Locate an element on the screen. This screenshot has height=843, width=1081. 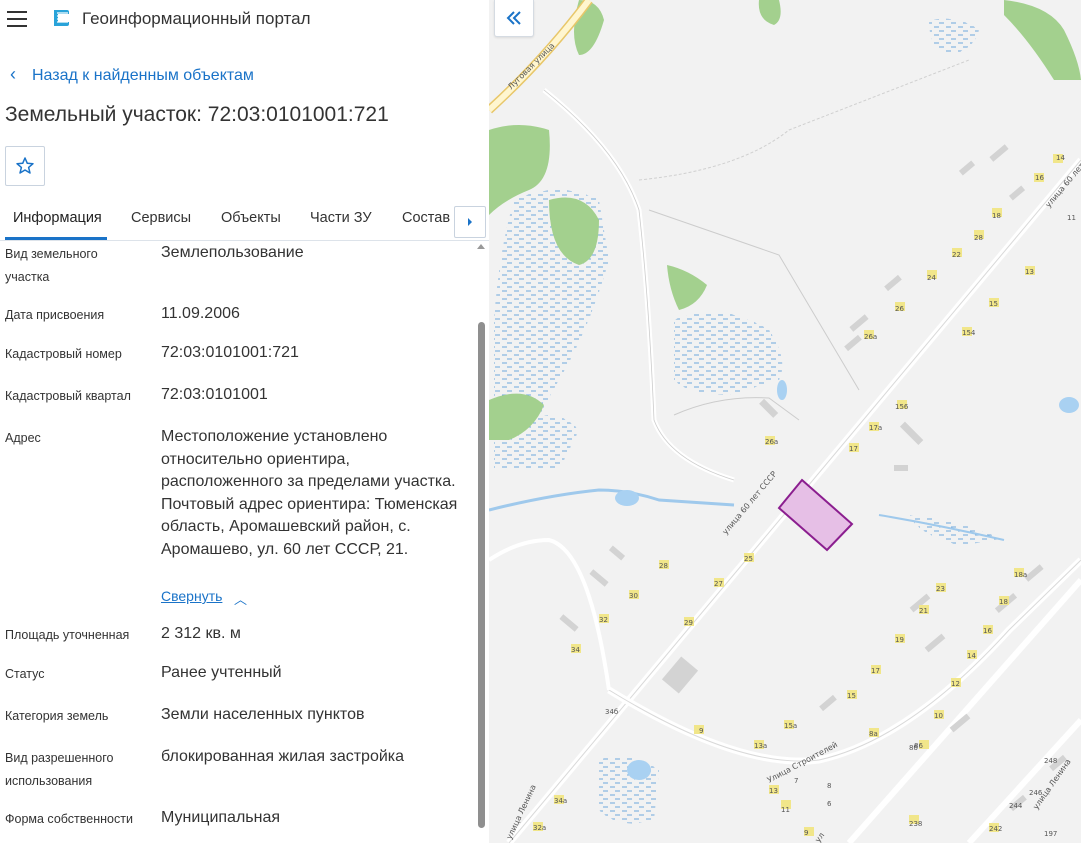
svg-text: 34б is located at coordinates (611, 712).